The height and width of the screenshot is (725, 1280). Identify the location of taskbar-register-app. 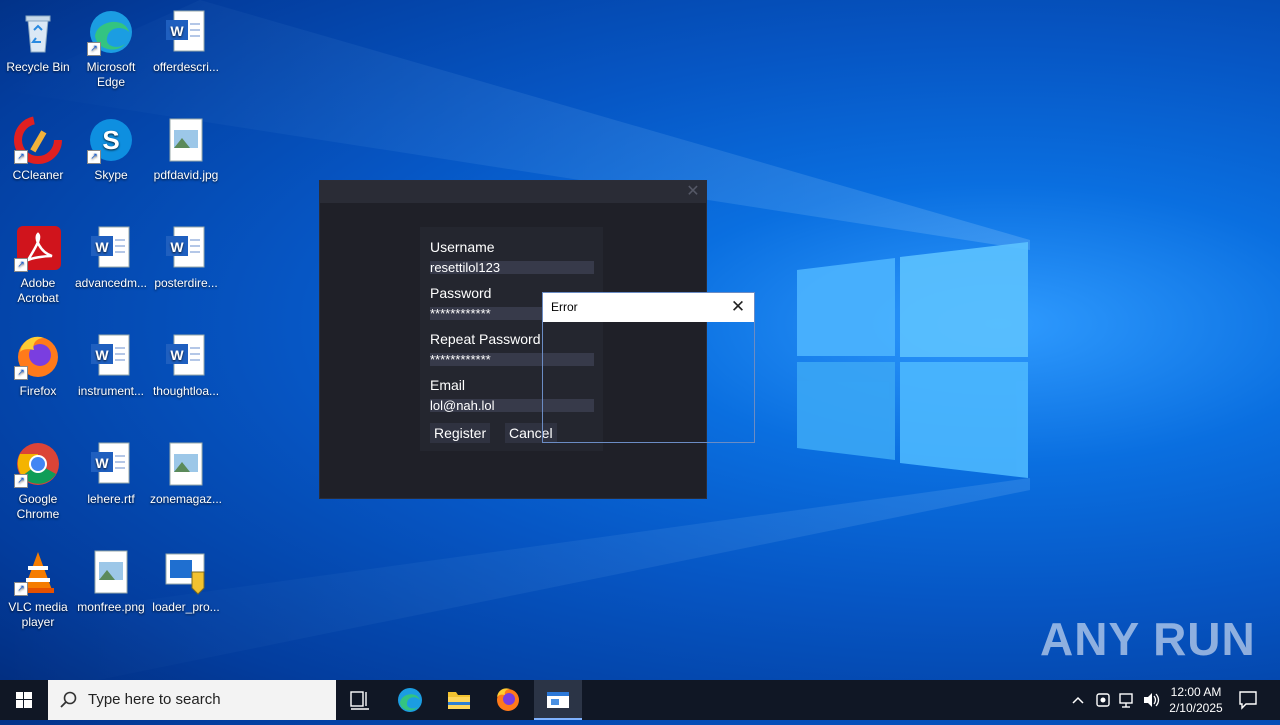
(558, 700).